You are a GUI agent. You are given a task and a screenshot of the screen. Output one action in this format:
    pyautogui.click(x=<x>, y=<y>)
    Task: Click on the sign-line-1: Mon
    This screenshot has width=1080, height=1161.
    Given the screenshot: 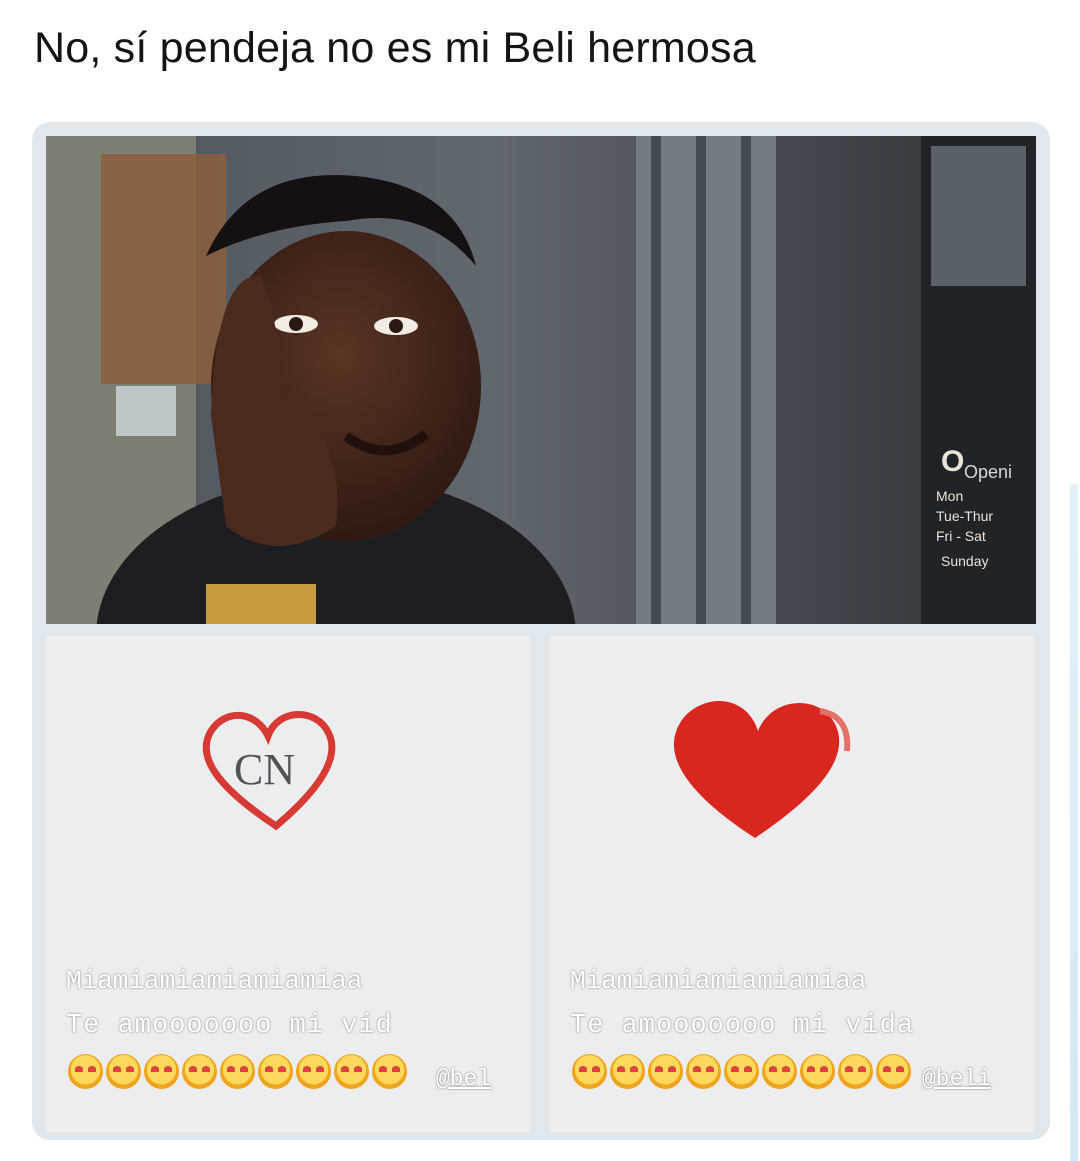 What is the action you would take?
    pyautogui.click(x=949, y=496)
    